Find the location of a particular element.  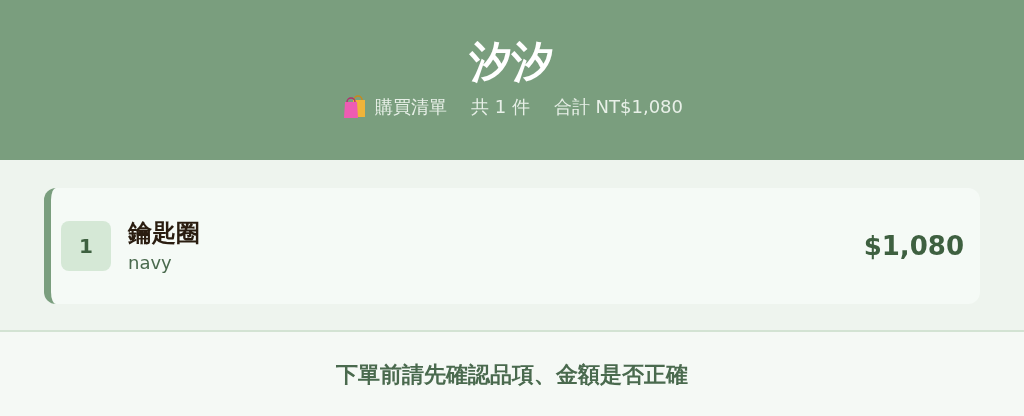

item-number: 1 is located at coordinates (86, 246).